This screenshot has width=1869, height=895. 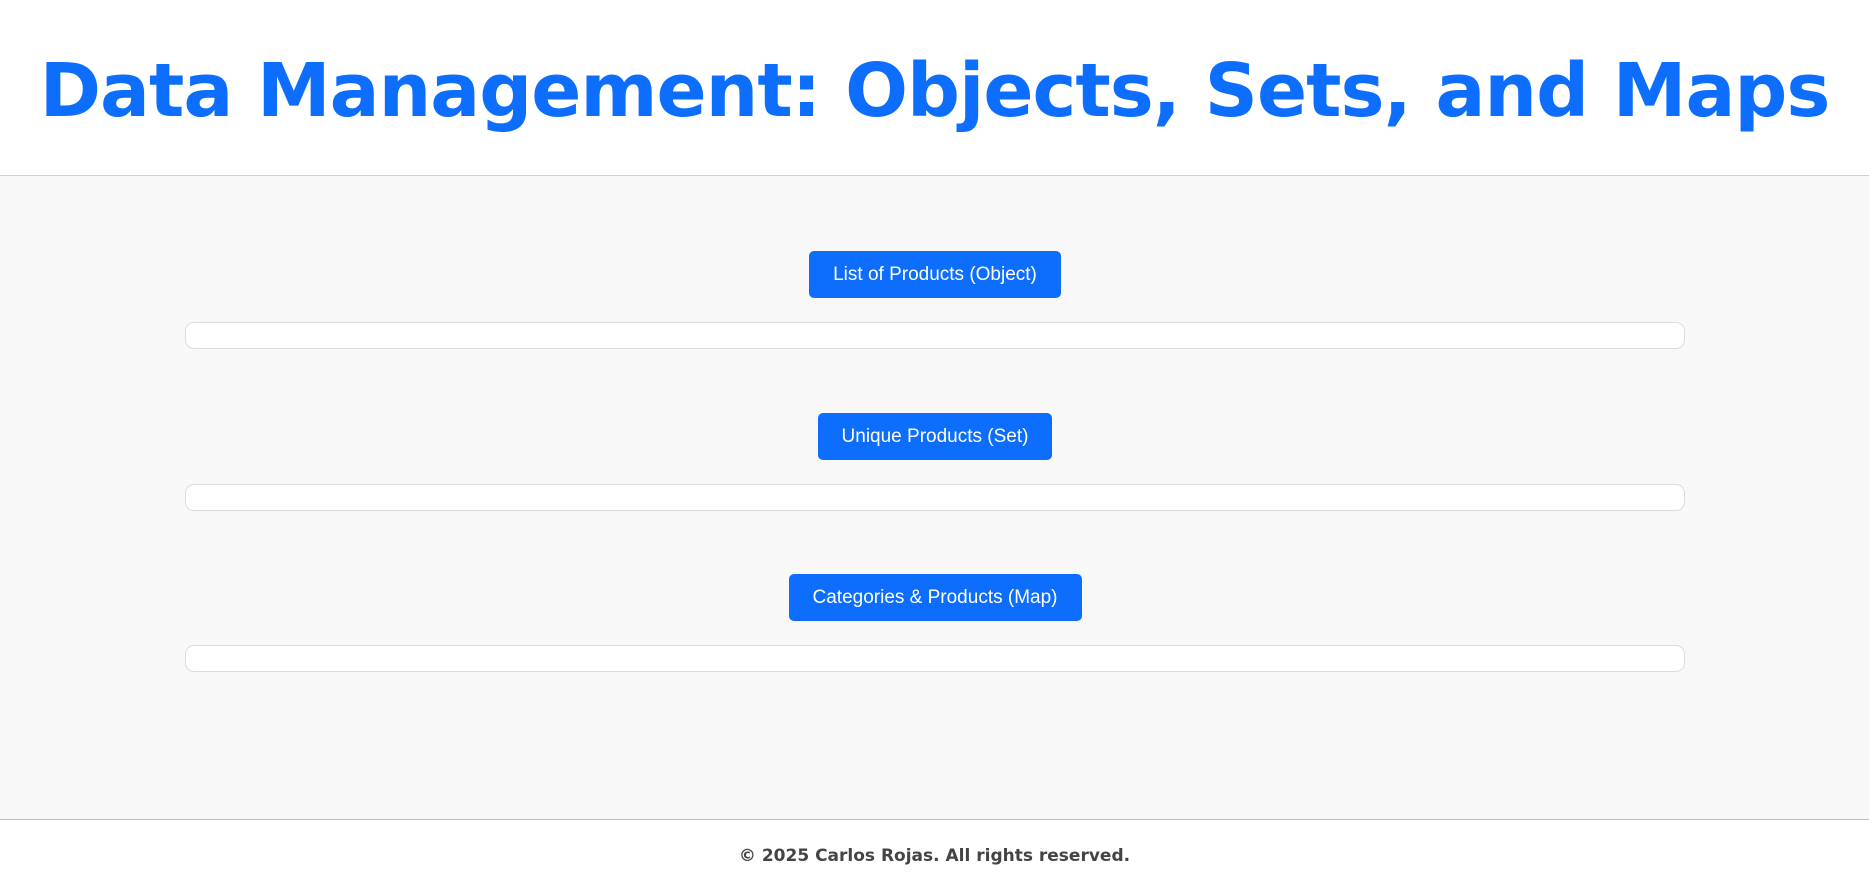 I want to click on unique-products-set-button: Unique Products (Set), so click(x=935, y=436).